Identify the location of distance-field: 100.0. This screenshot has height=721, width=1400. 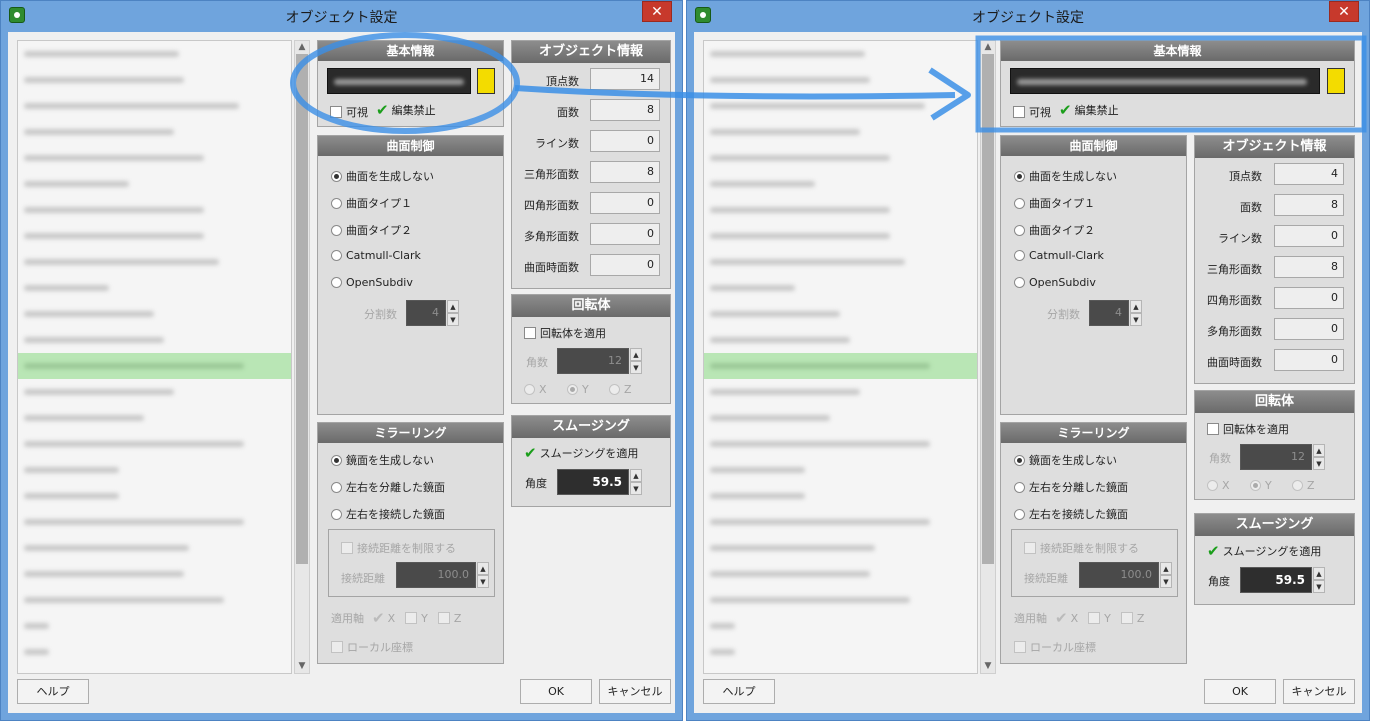
(1119, 575).